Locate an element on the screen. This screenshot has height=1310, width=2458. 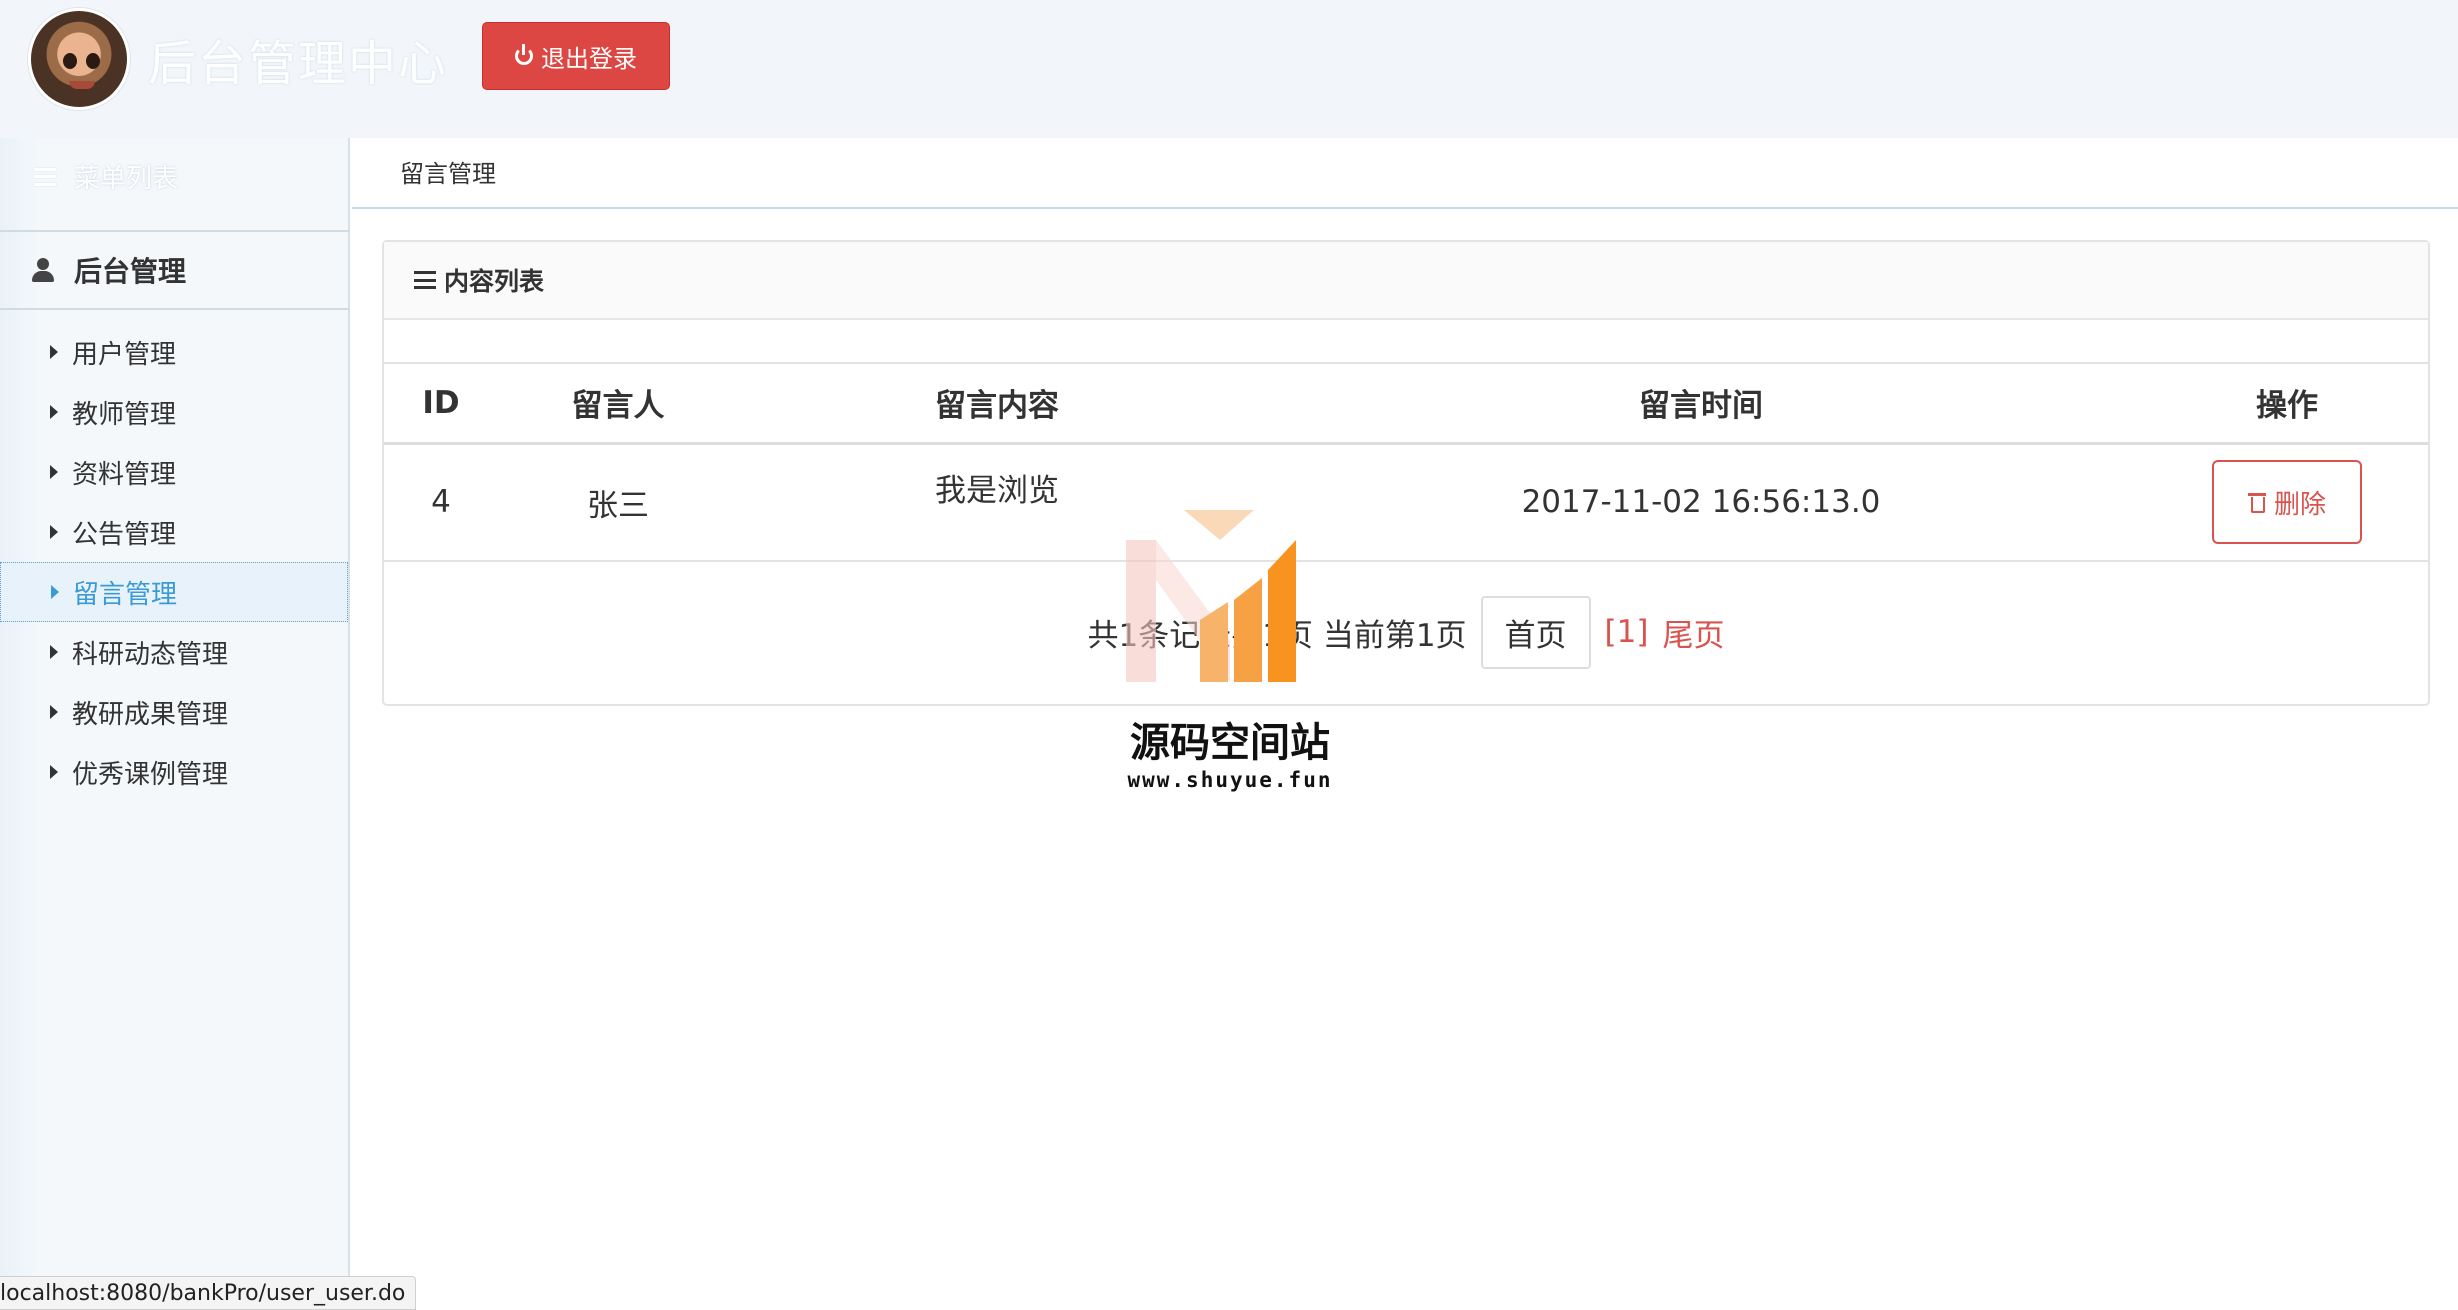
column-header-author: 留言人 is located at coordinates (618, 403).